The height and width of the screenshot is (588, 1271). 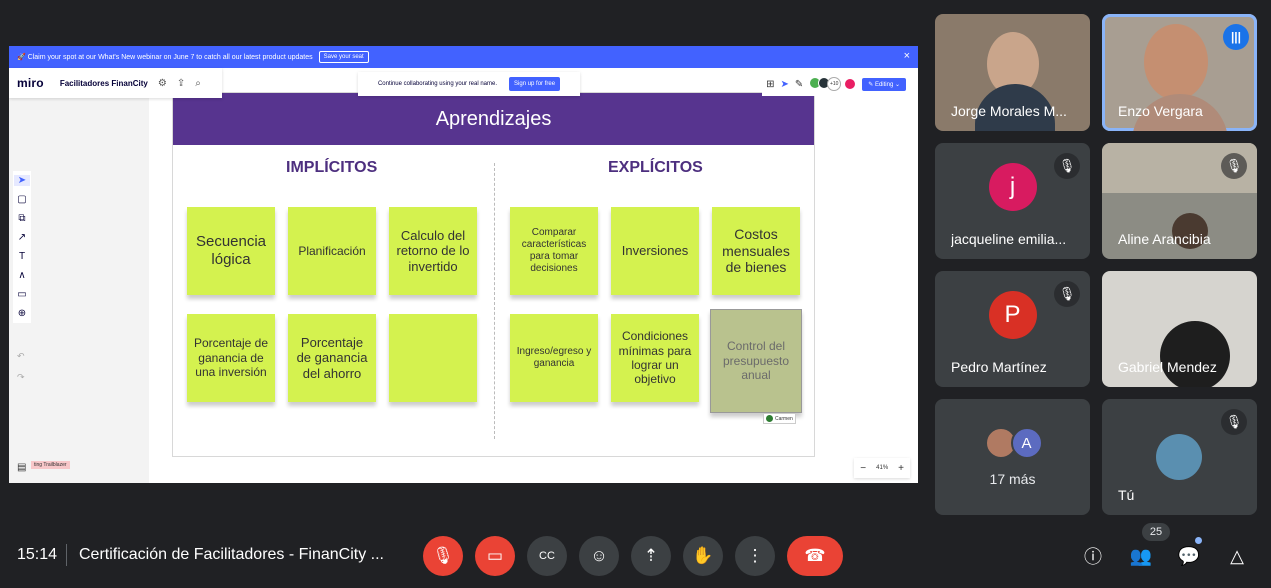 What do you see at coordinates (343, 57) in the screenshot?
I see `save-seat-button: Save your seat` at bounding box center [343, 57].